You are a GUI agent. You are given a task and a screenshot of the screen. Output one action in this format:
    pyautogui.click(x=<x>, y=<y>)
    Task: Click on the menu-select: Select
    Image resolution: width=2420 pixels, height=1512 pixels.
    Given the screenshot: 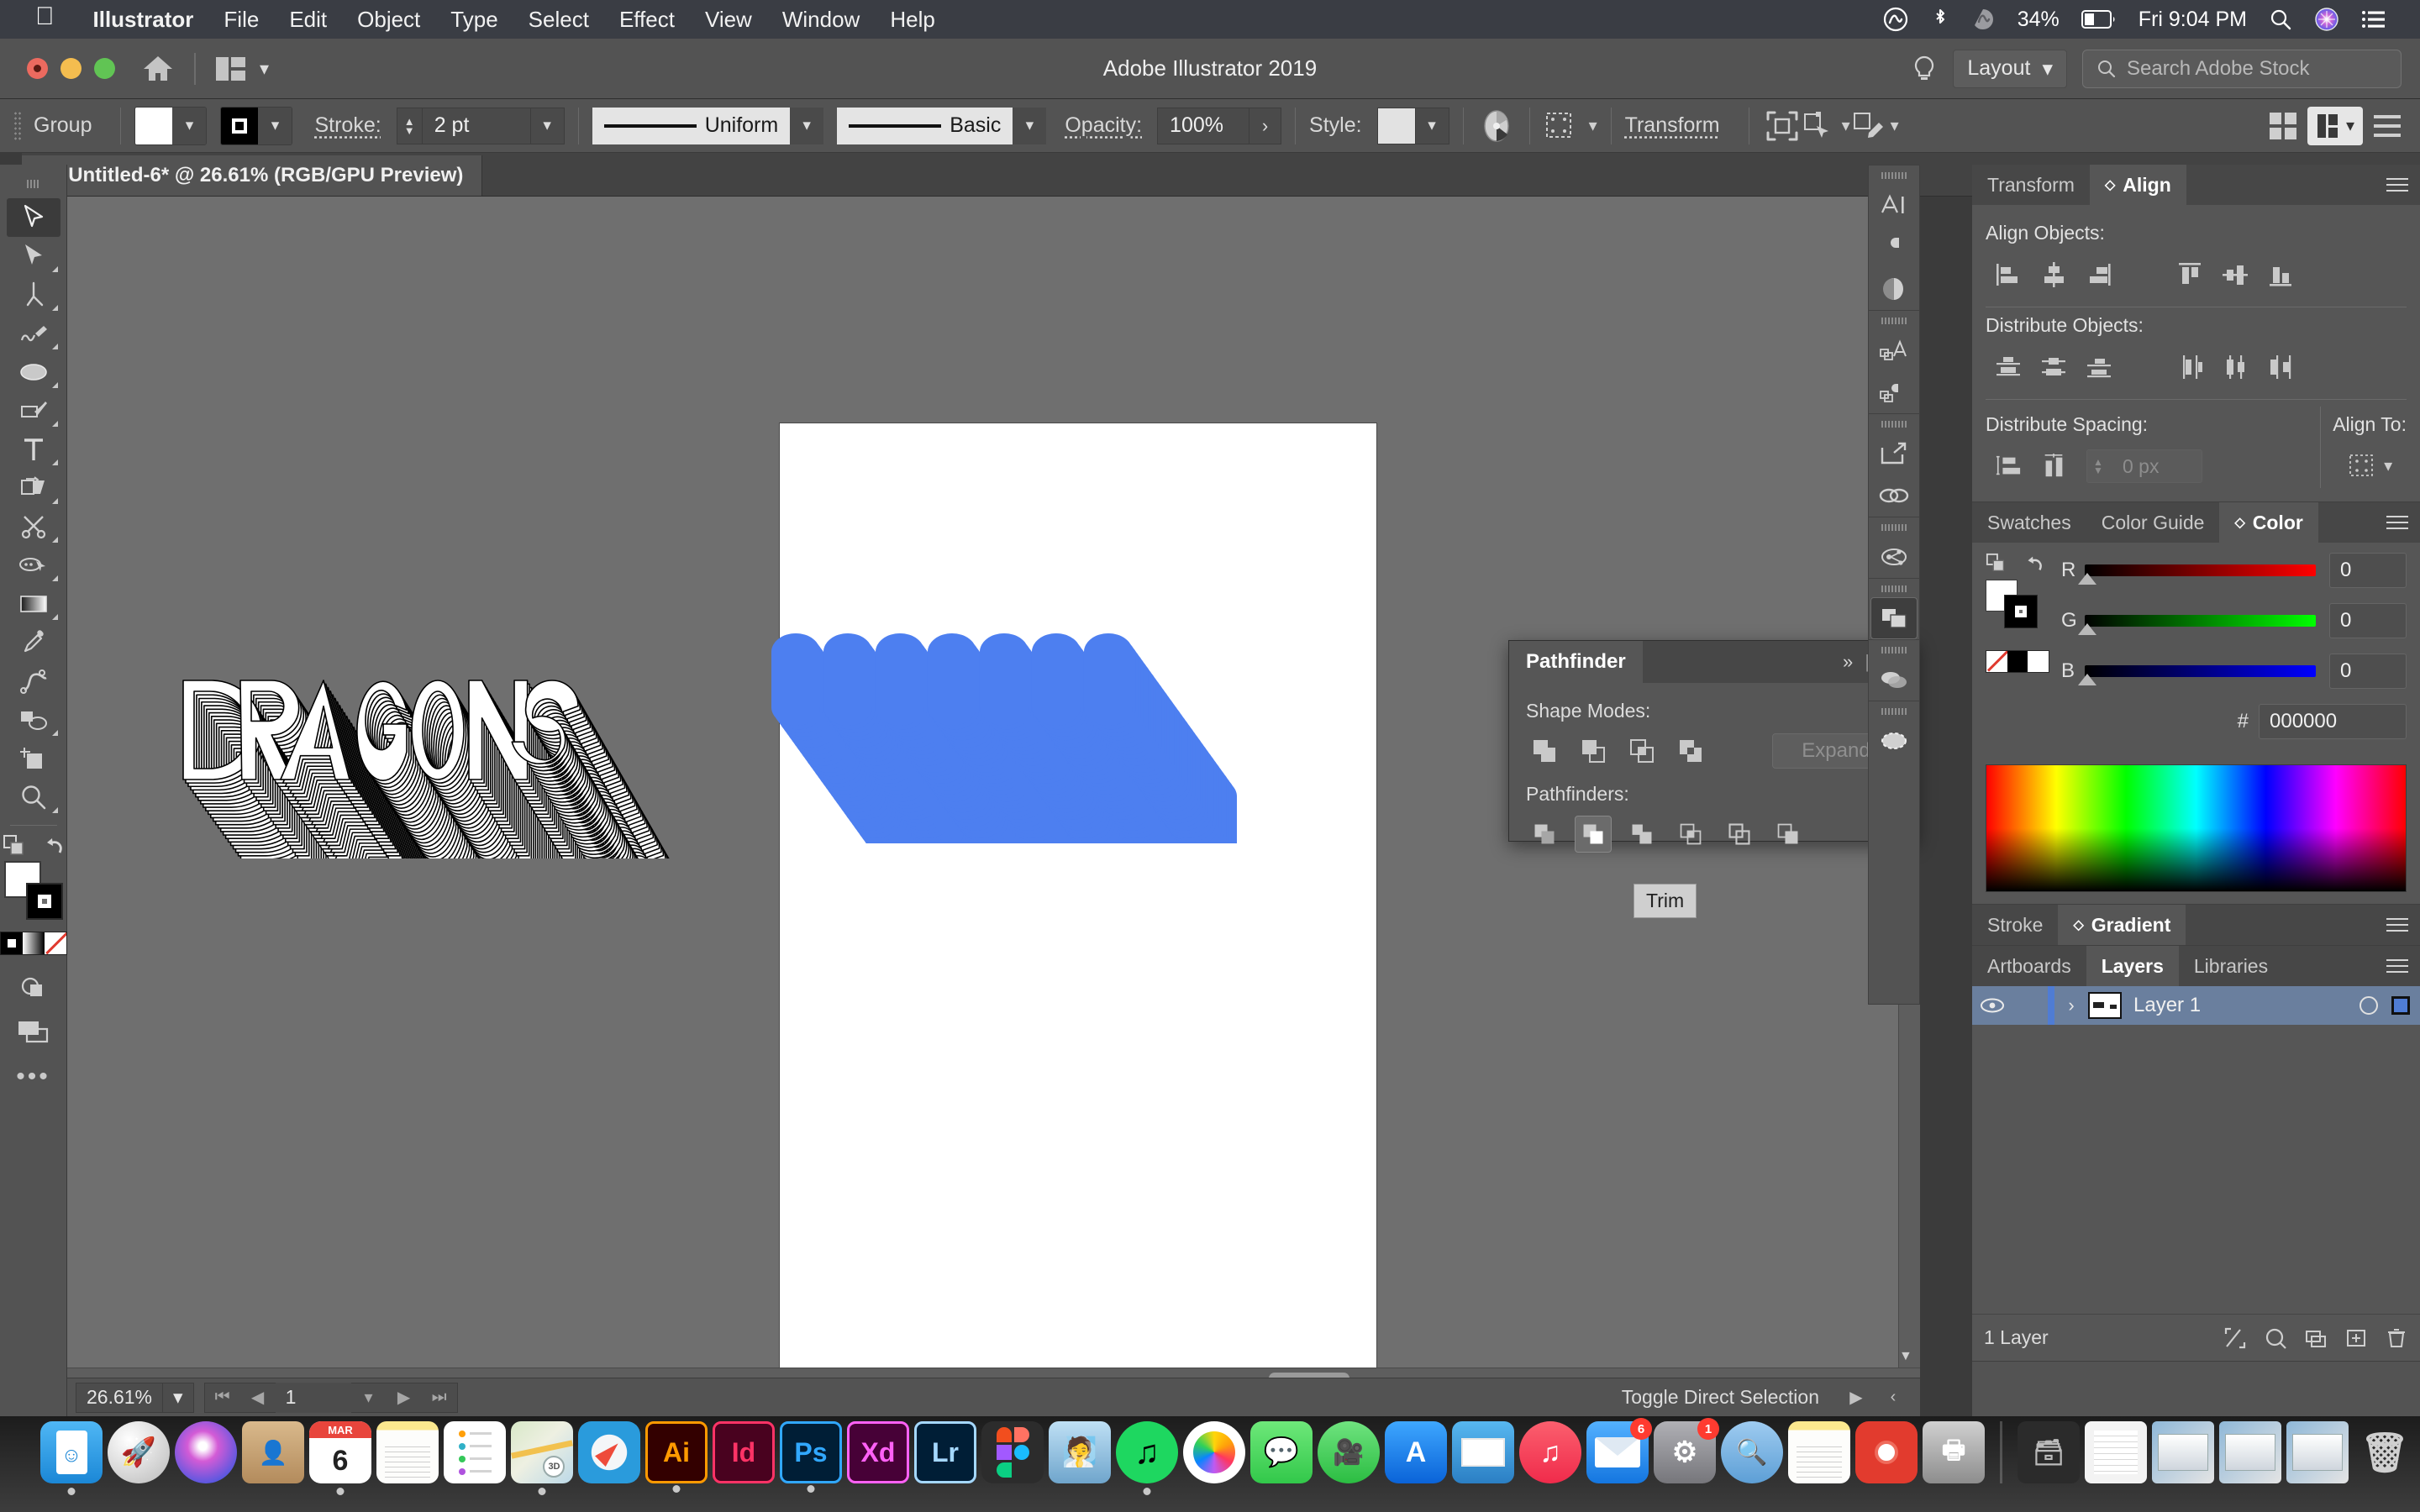 What is the action you would take?
    pyautogui.click(x=558, y=20)
    